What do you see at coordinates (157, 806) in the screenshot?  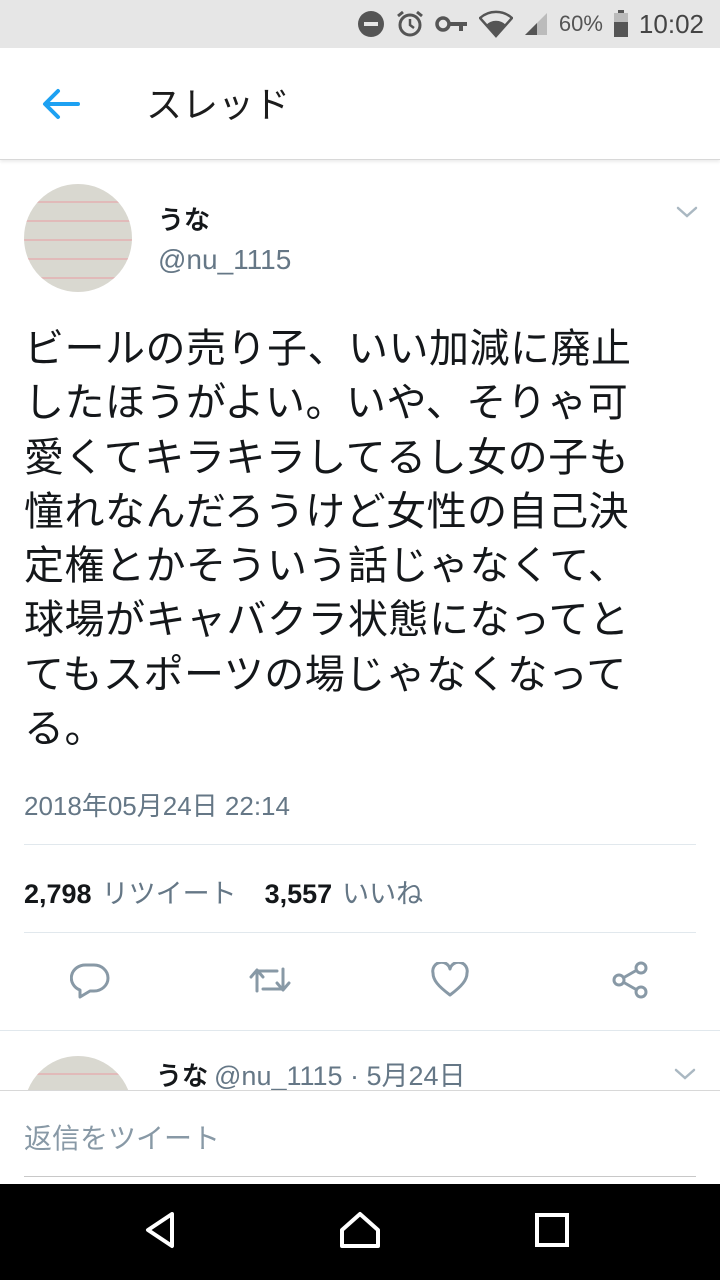 I see `tweet-timestamp: 2018年05月24日 22:14` at bounding box center [157, 806].